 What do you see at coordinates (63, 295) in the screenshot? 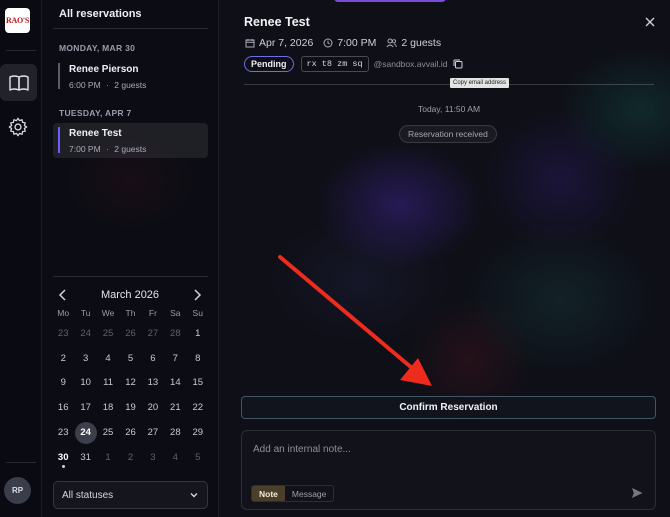
I see `chevron-left-icon` at bounding box center [63, 295].